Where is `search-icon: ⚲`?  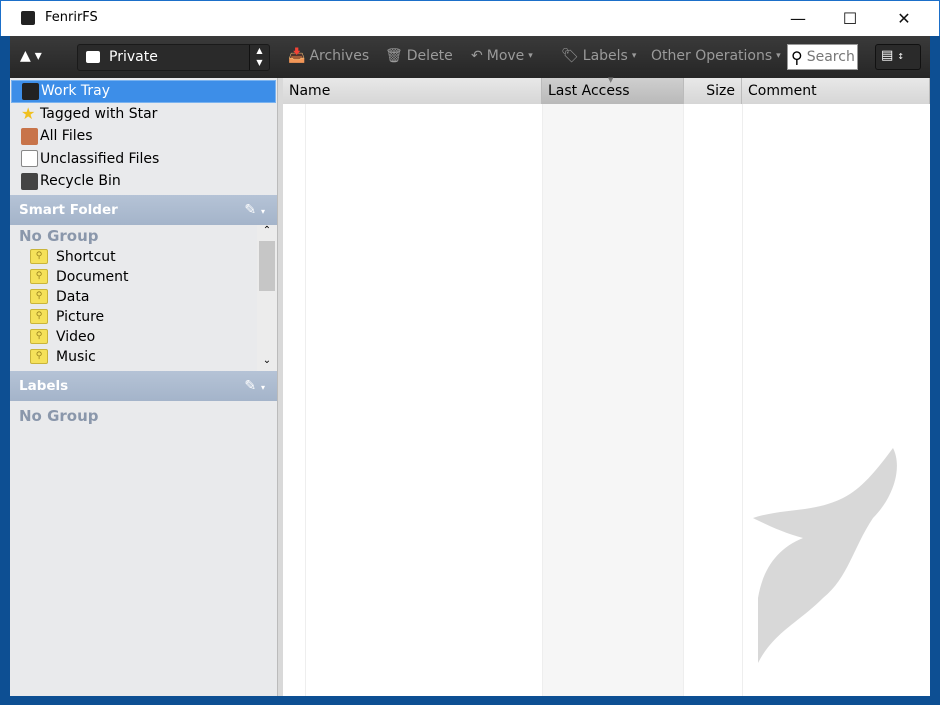
search-icon: ⚲ is located at coordinates (797, 57).